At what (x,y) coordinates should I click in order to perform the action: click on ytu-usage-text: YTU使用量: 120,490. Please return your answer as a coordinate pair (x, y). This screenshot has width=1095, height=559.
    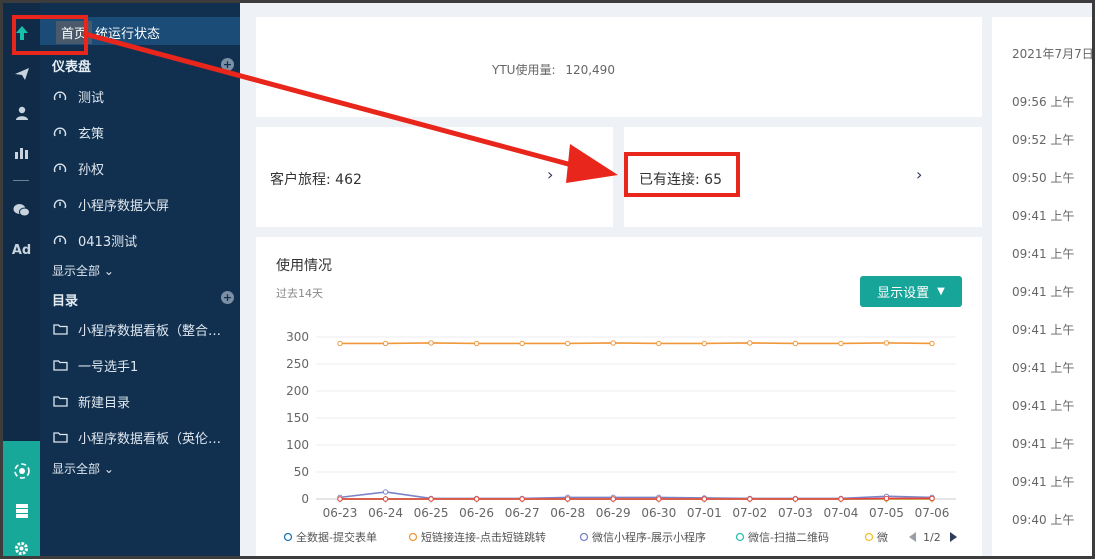
    Looking at the image, I should click on (553, 69).